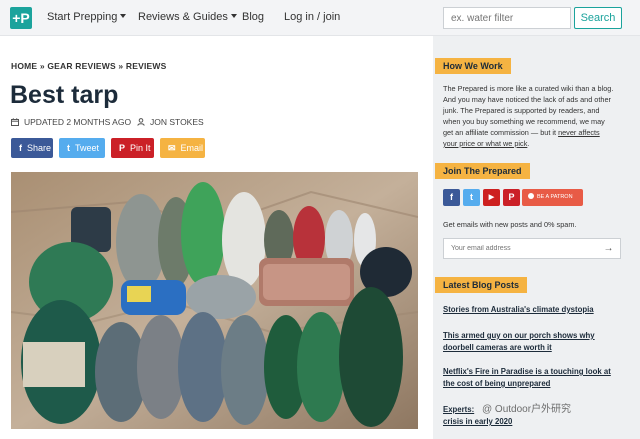  What do you see at coordinates (598, 18) in the screenshot?
I see `search-button: Search` at bounding box center [598, 18].